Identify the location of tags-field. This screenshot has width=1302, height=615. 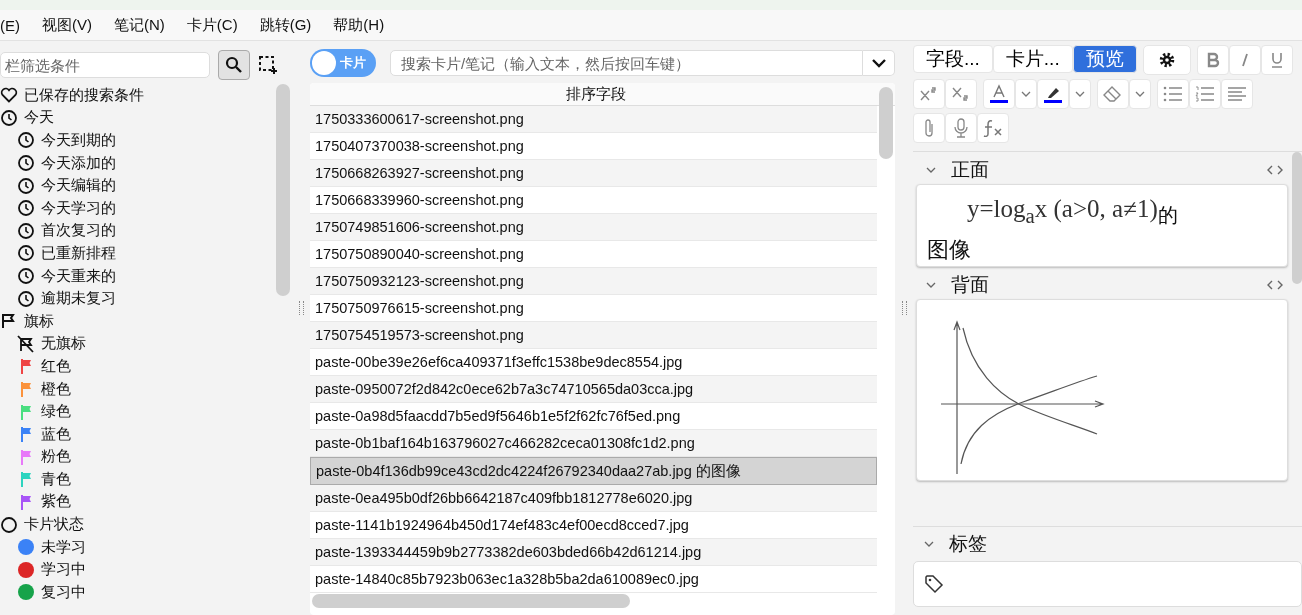
(1107, 584).